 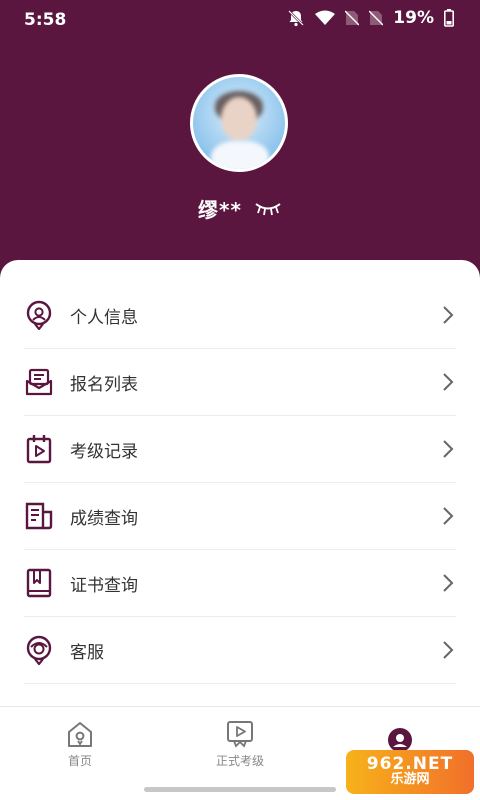 I want to click on battery-percent: 19%, so click(x=413, y=18).